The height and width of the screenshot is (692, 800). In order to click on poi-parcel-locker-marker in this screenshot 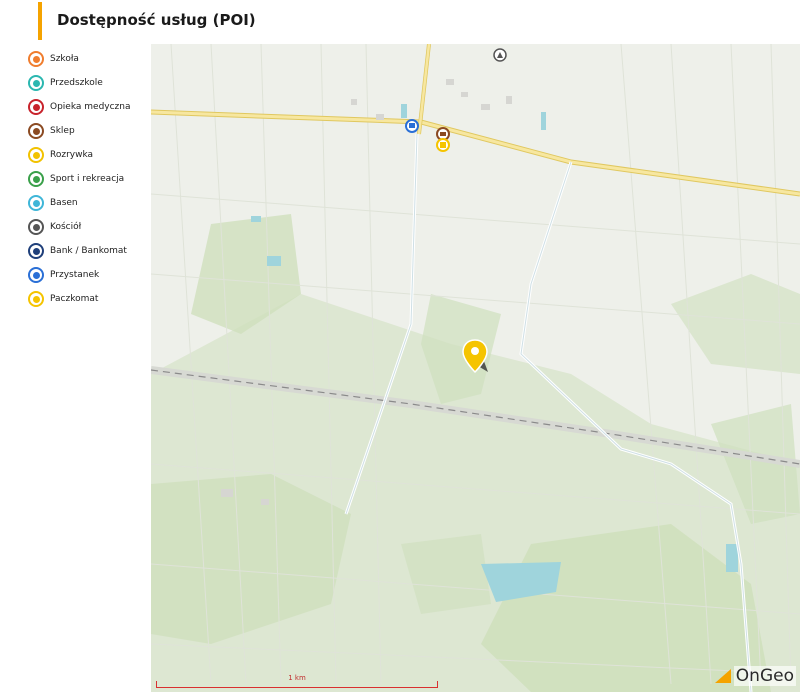, I will do `click(443, 145)`.